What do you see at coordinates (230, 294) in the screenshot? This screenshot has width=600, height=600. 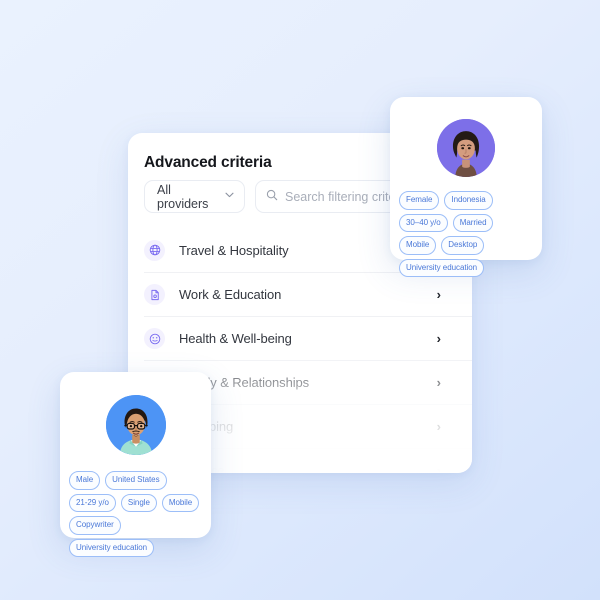 I see `list-item-label: Work & Education` at bounding box center [230, 294].